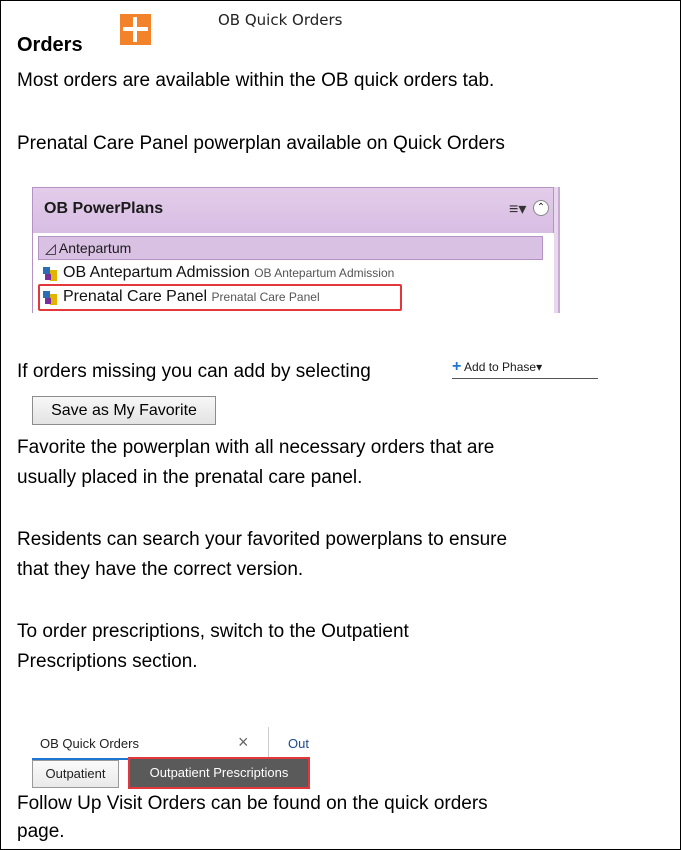  I want to click on menu-dropdown-icon: ≡▾, so click(517, 209).